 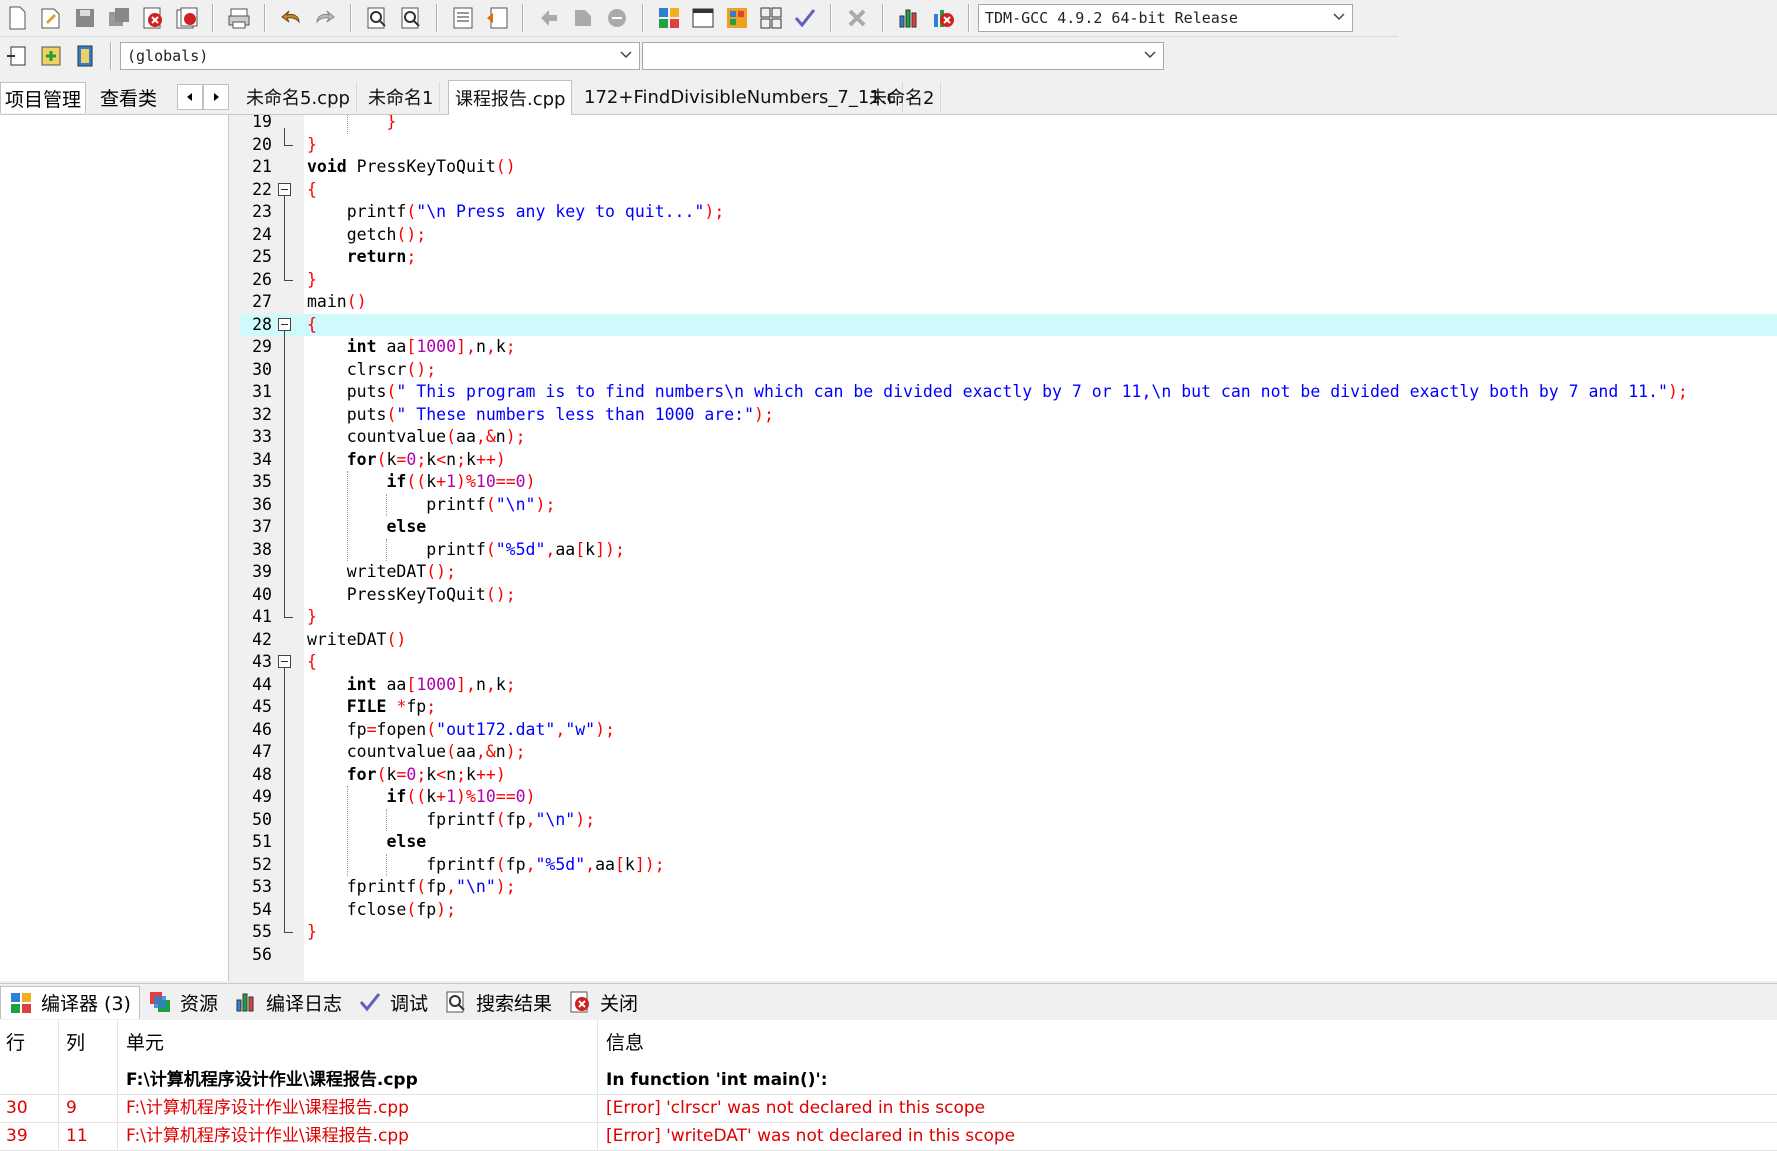 I want to click on code-line: 19 }, so click(x=1008, y=124).